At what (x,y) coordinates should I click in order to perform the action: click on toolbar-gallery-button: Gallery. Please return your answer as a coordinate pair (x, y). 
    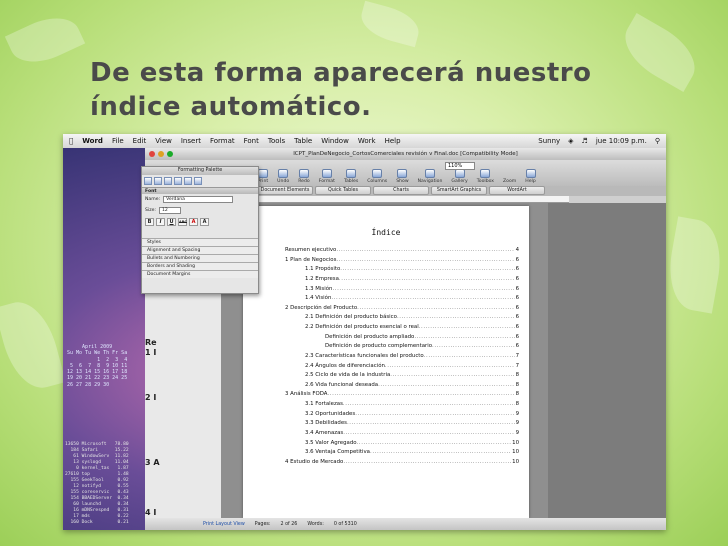
    Looking at the image, I should click on (459, 176).